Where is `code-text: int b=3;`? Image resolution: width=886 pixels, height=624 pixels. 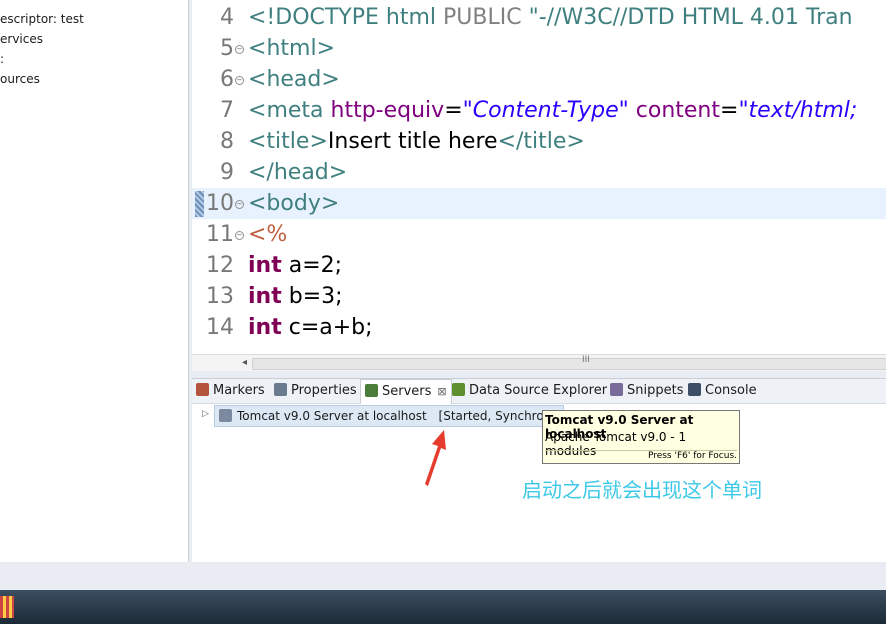
code-text: int b=3; is located at coordinates (295, 296).